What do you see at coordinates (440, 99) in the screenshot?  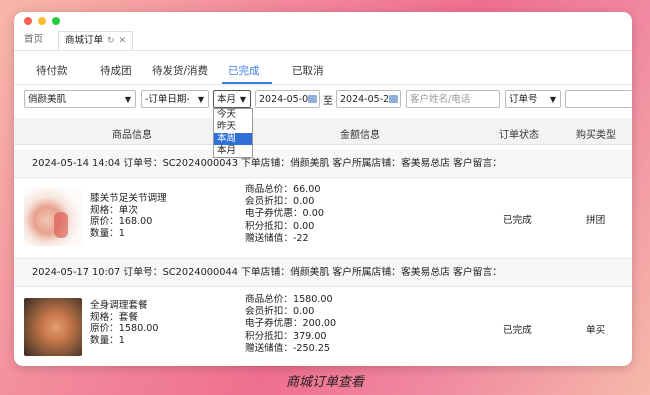 I see `customer-search-placeholder: 客户姓名/电话` at bounding box center [440, 99].